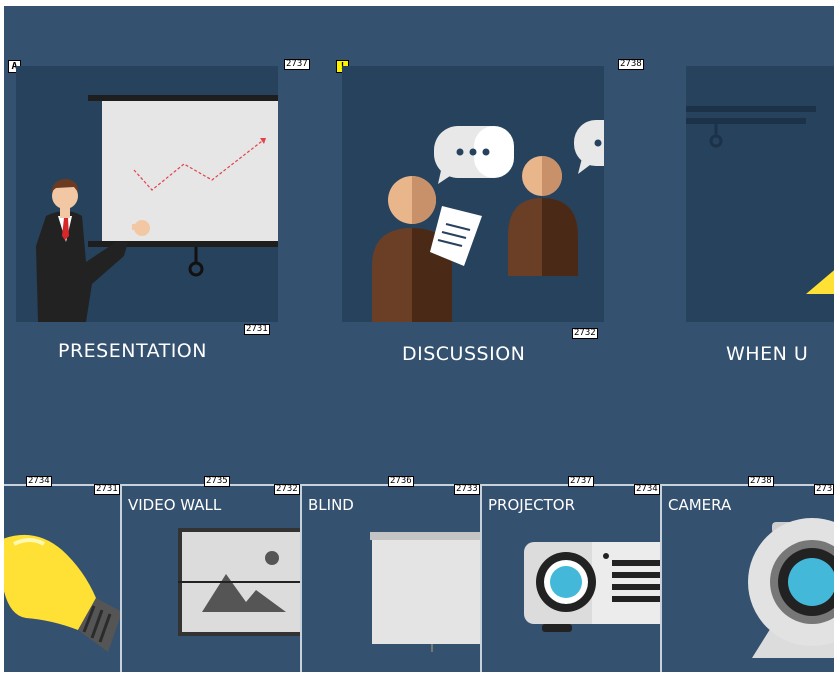  What do you see at coordinates (631, 64) in the screenshot?
I see `scene-id-top: 2738` at bounding box center [631, 64].